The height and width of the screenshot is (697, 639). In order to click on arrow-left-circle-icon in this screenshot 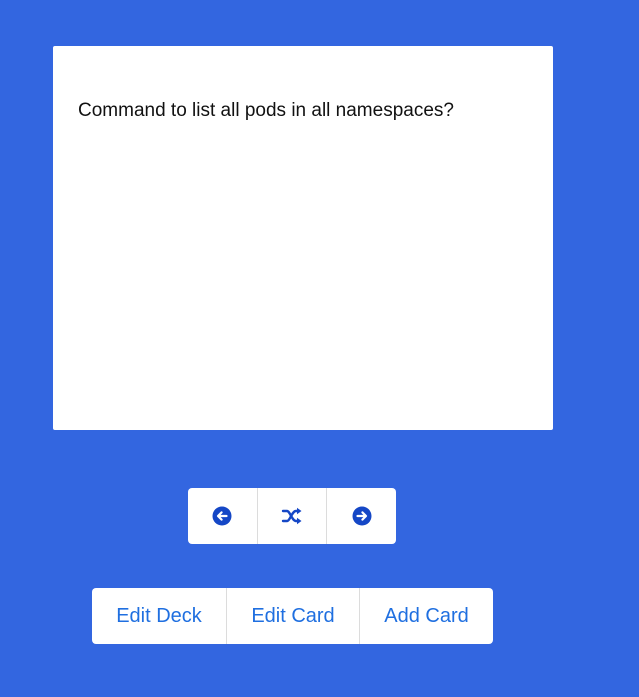, I will do `click(222, 516)`.